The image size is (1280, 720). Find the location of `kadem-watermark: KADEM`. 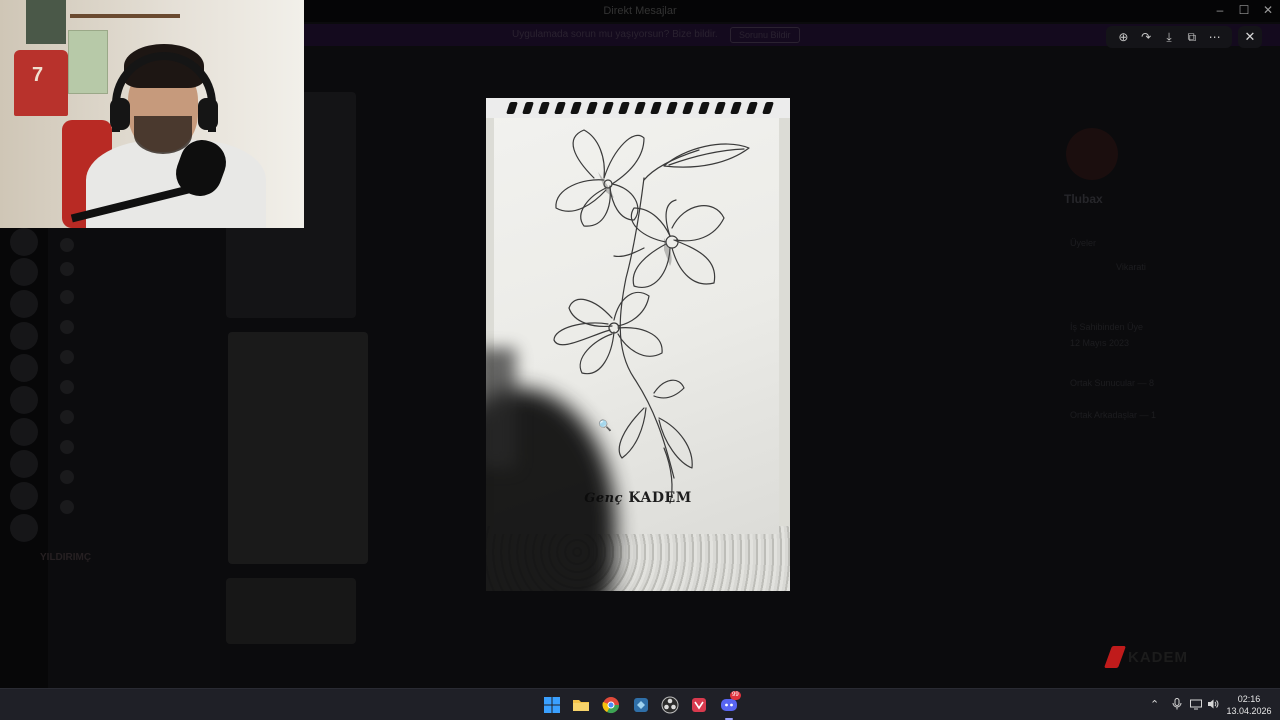

kadem-watermark: KADEM is located at coordinates (1164, 660).